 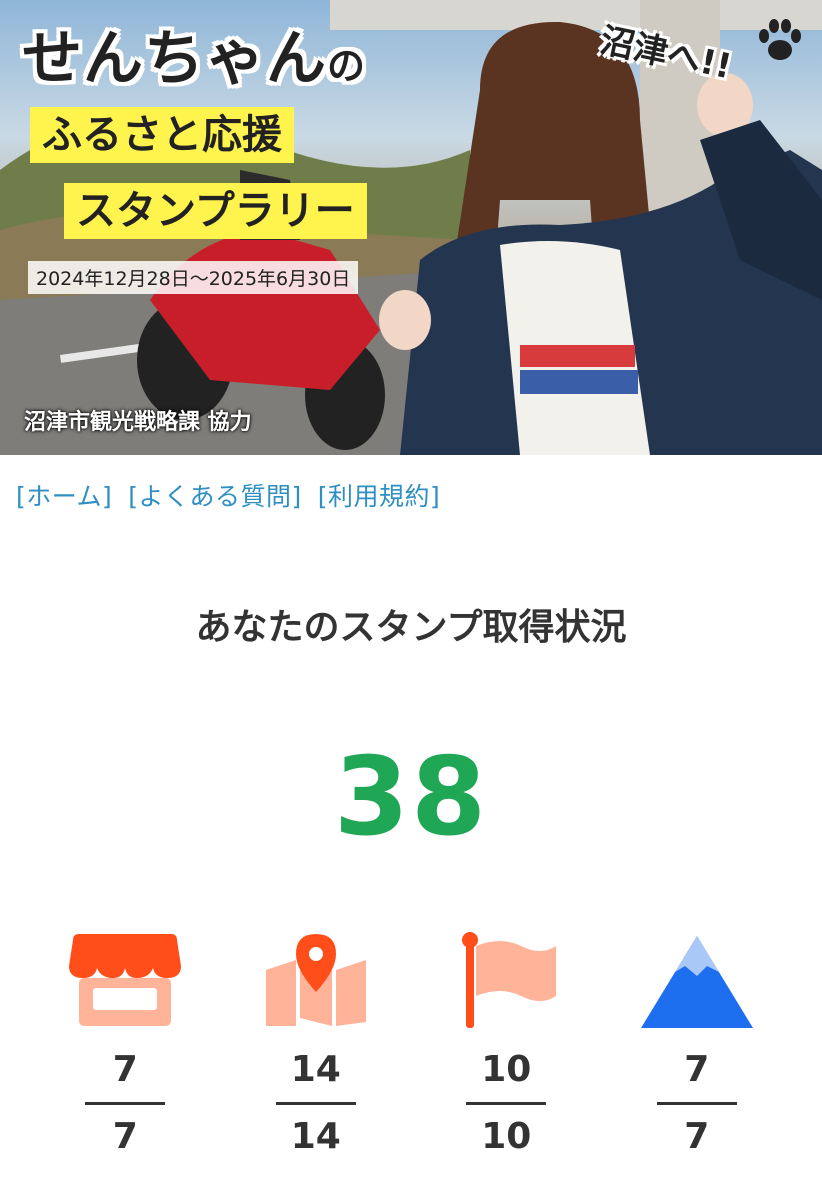 What do you see at coordinates (315, 1136) in the screenshot?
I see `stamp-max-map: 14` at bounding box center [315, 1136].